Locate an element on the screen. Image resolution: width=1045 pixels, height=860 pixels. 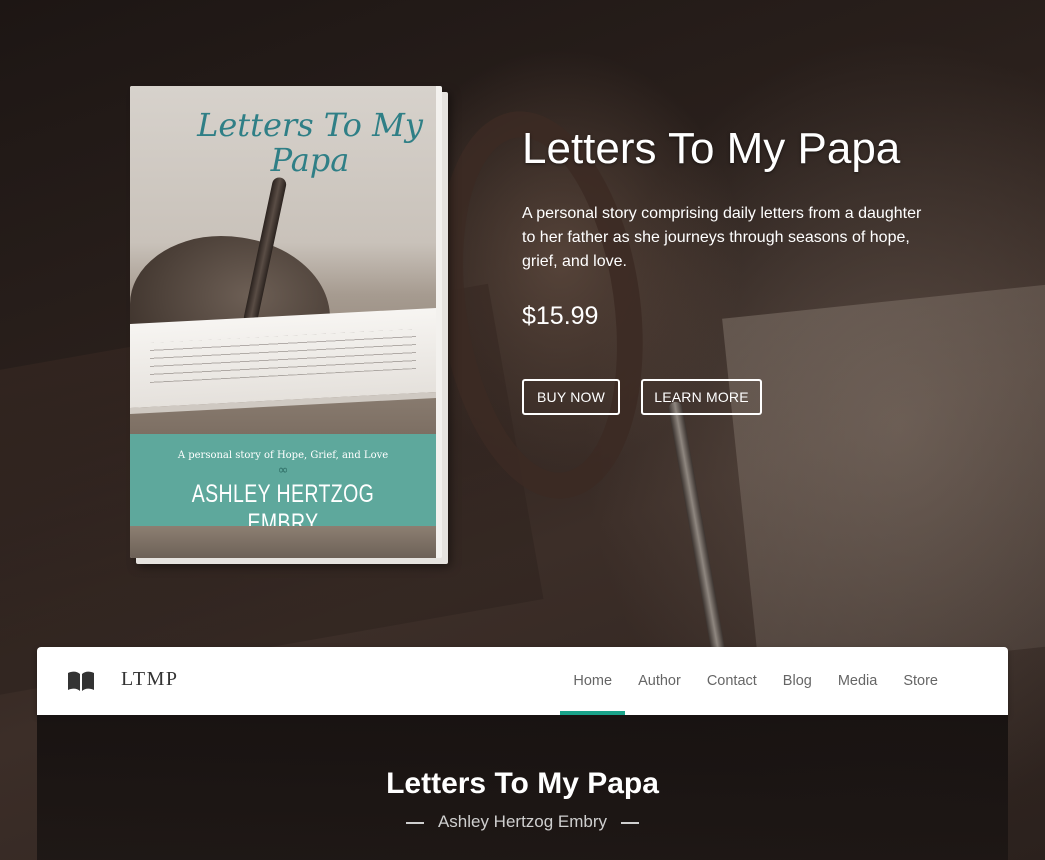
nav-item-contact: Contact is located at coordinates (732, 681).